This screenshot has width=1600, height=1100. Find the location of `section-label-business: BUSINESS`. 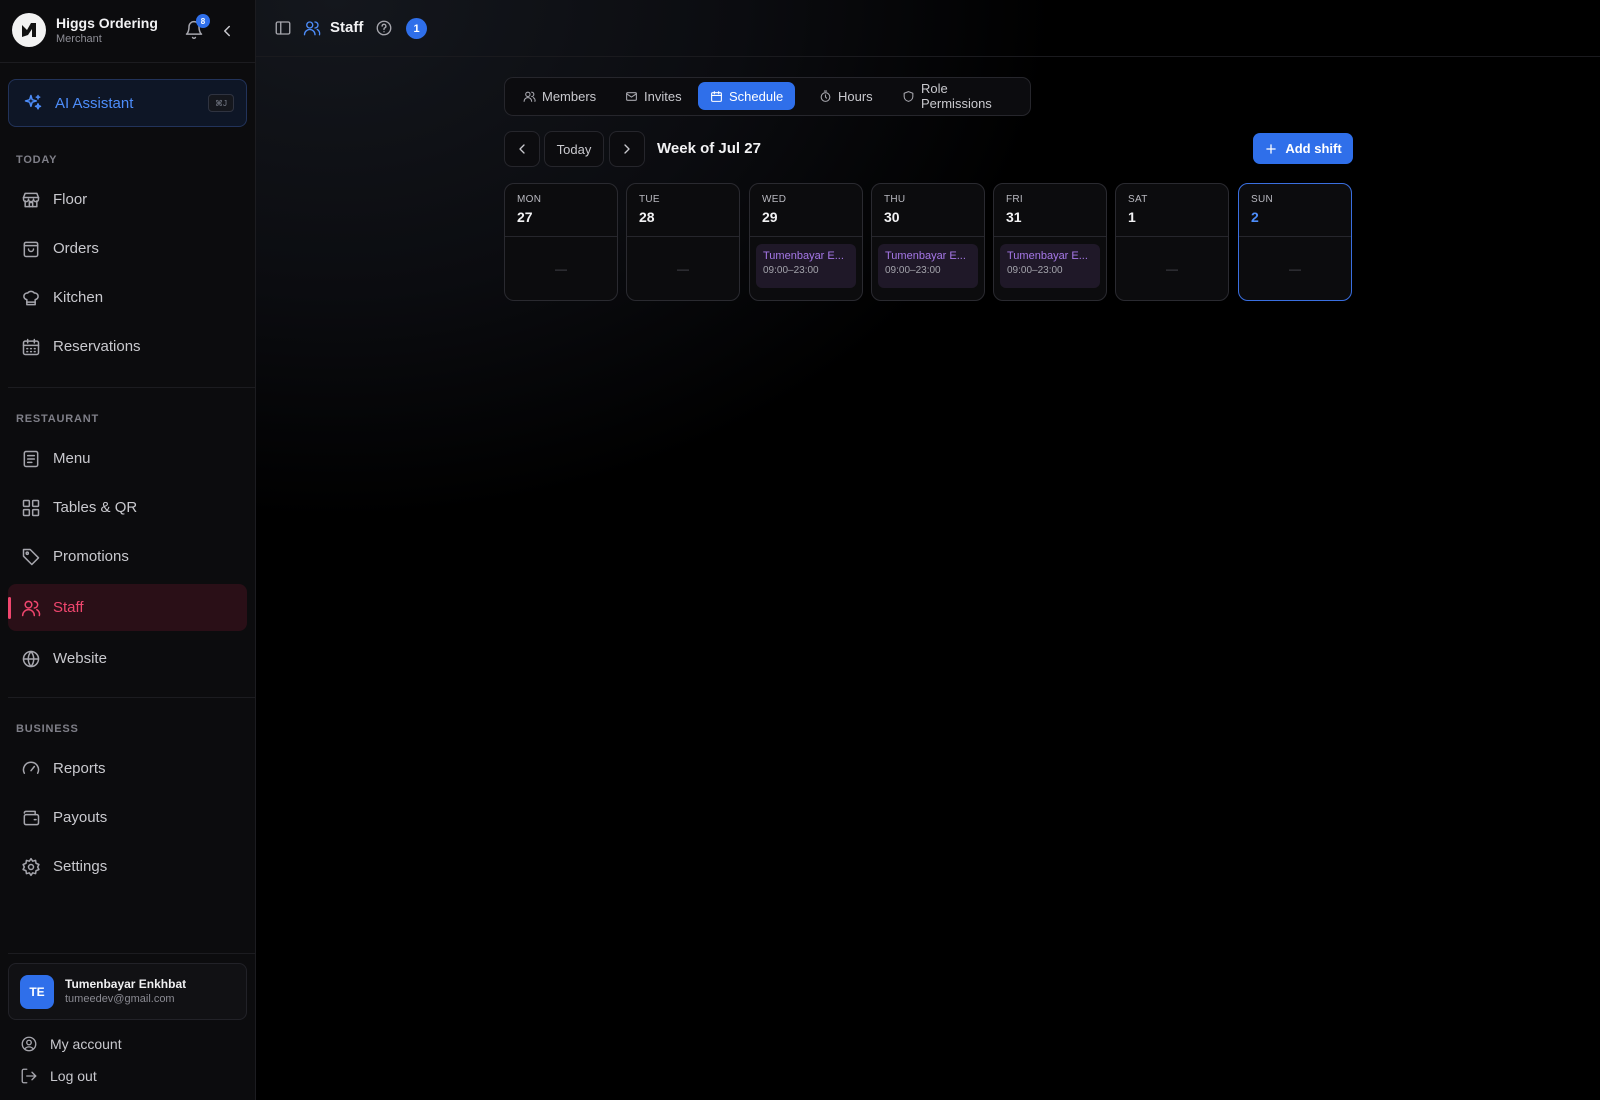

section-label-business: BUSINESS is located at coordinates (47, 729).